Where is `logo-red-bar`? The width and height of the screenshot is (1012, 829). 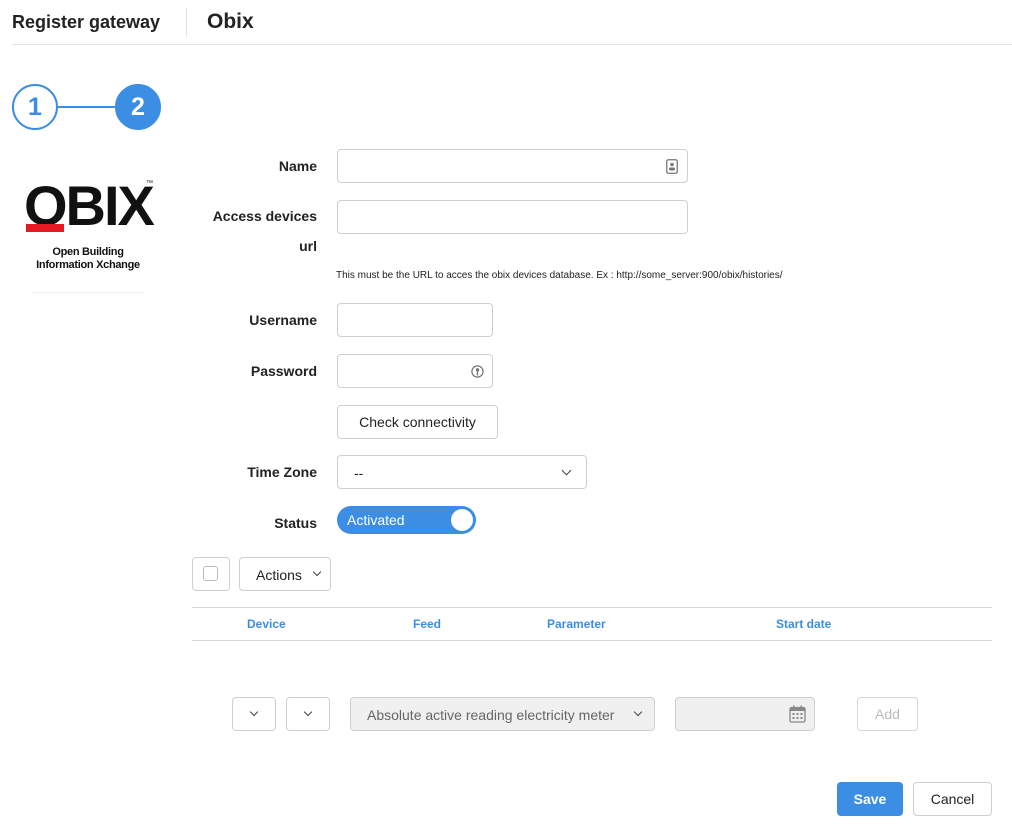 logo-red-bar is located at coordinates (45, 228).